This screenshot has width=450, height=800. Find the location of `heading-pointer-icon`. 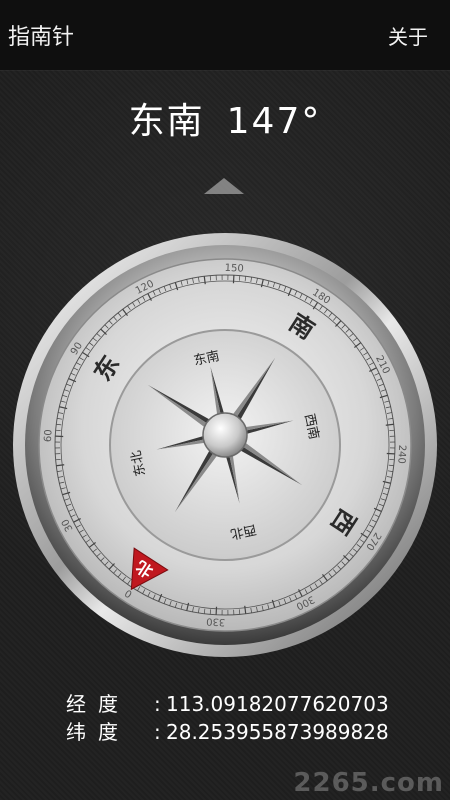

heading-pointer-icon is located at coordinates (224, 186).